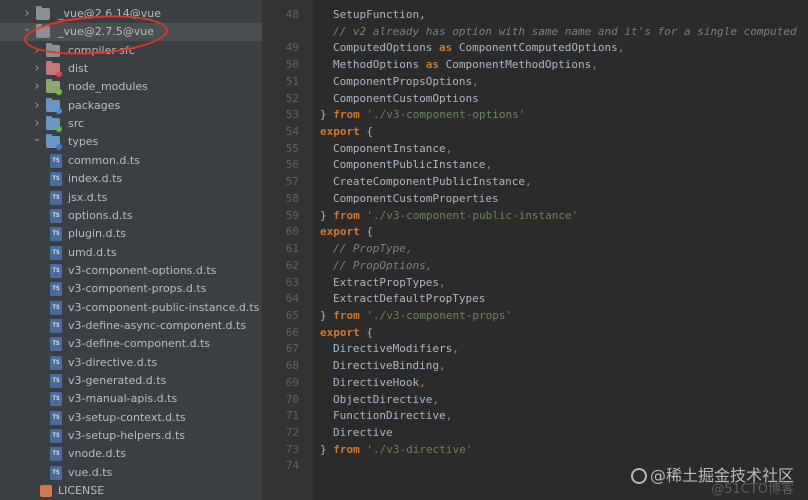  I want to click on code-line: 52 ComponentCustomOptions, so click(535, 99).